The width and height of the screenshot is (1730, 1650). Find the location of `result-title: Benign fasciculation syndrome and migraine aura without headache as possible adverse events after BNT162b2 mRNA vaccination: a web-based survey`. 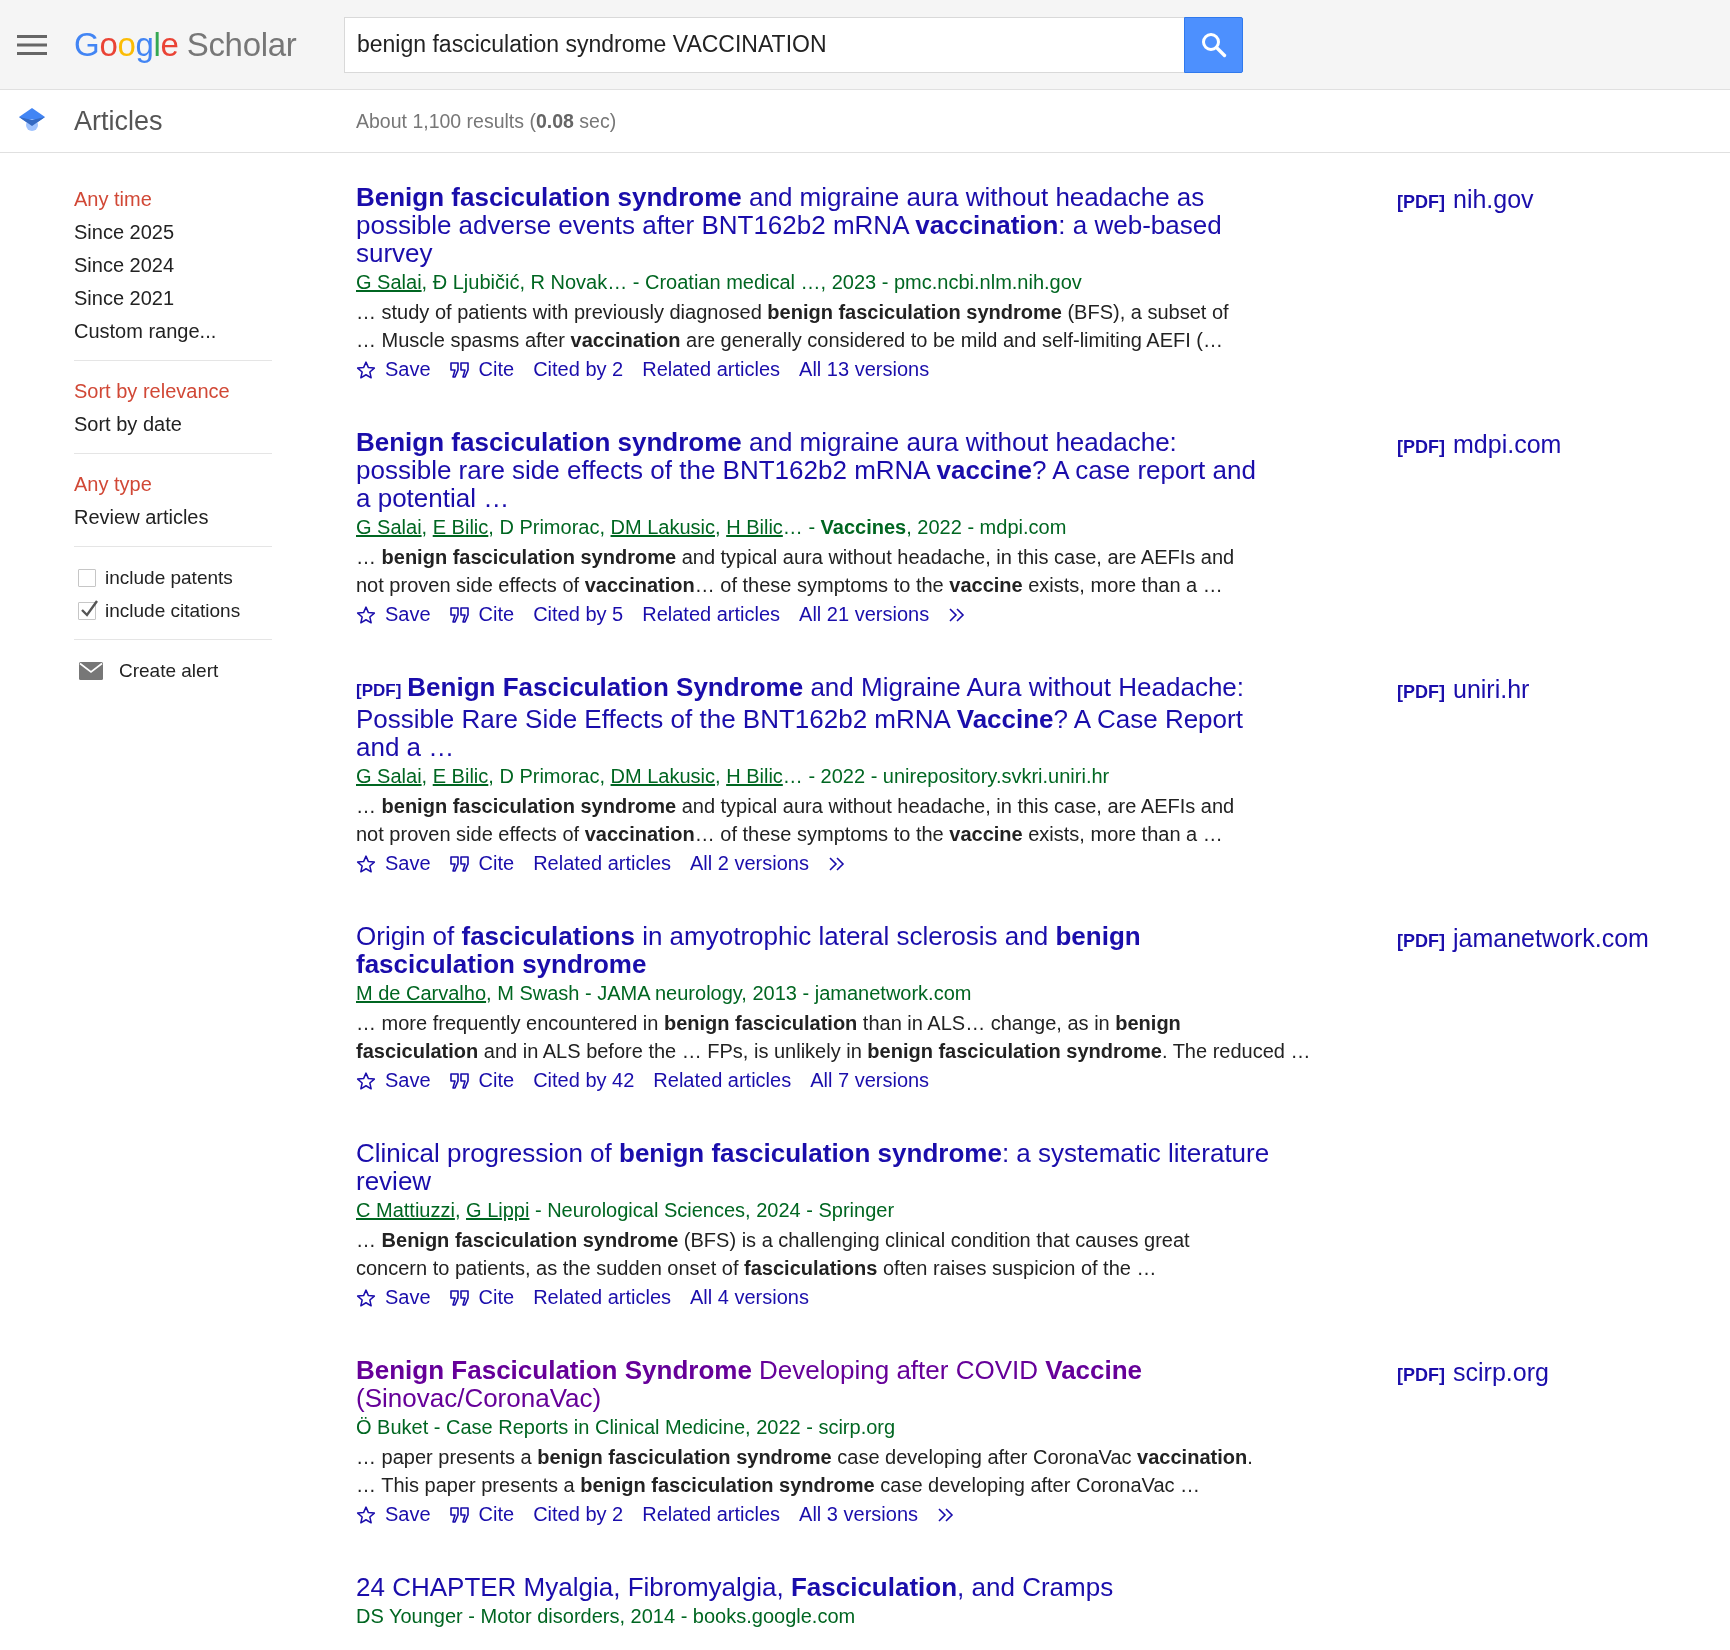

result-title: Benign fasciculation syndrome and migraine aura without headache as possible adverse events after BNT162b2 mRNA vaccination: a web-based survey is located at coordinates (813, 225).